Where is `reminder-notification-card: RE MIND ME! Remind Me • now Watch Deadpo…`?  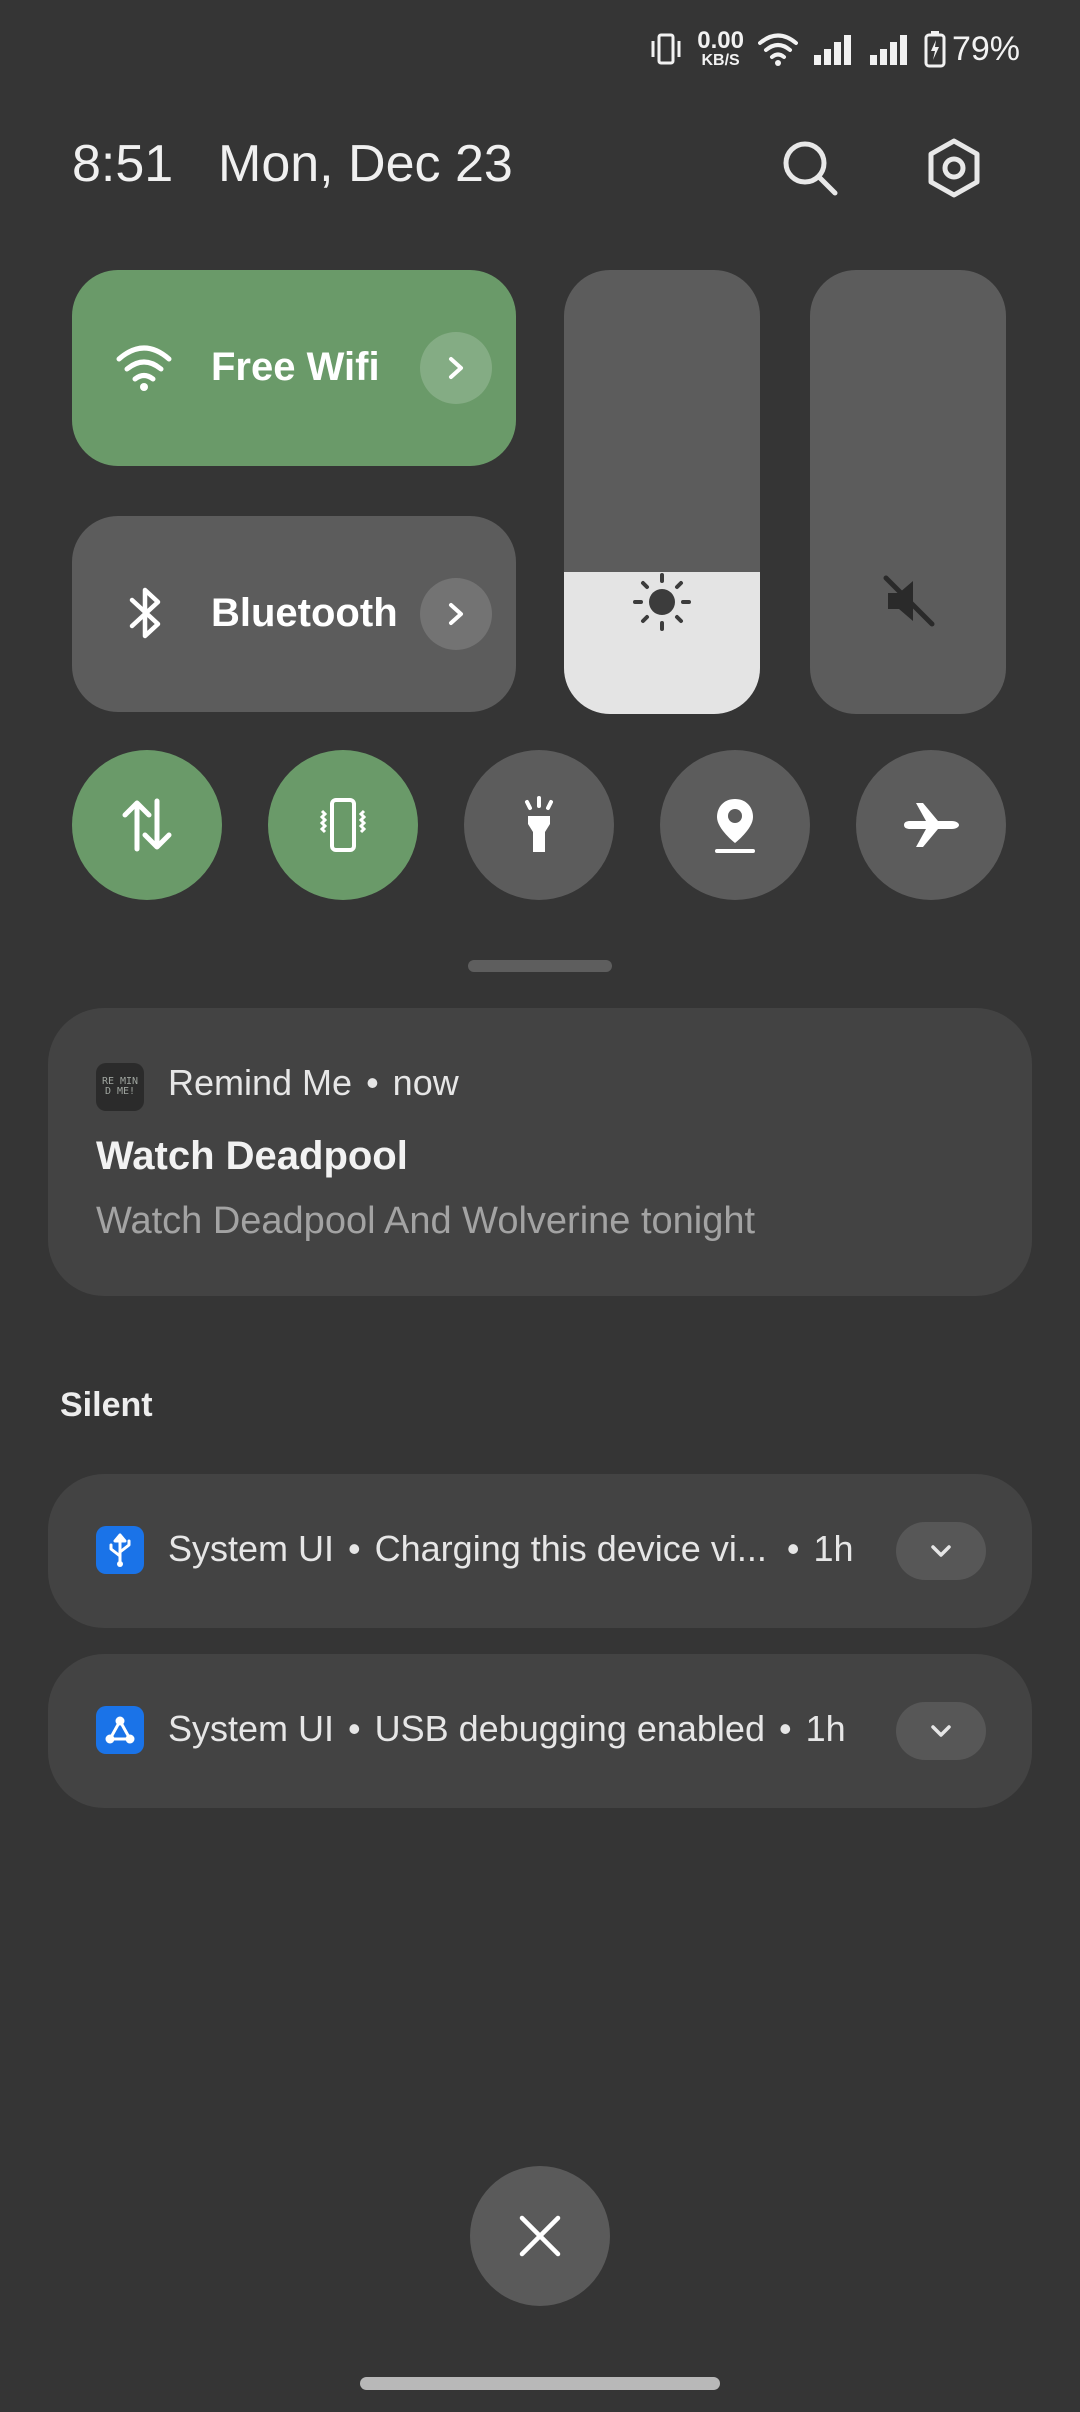 reminder-notification-card: RE MIND ME! Remind Me • now Watch Deadpo… is located at coordinates (540, 1152).